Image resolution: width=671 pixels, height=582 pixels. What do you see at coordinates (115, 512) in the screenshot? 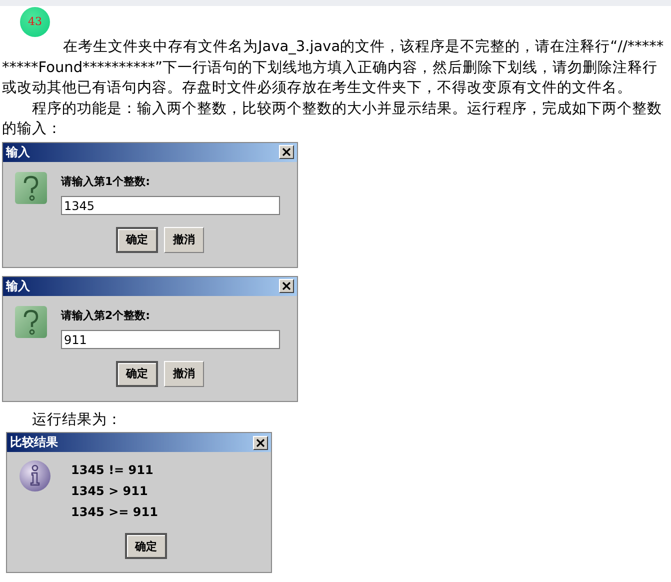
I see `result-line: 1345 >= 911` at bounding box center [115, 512].